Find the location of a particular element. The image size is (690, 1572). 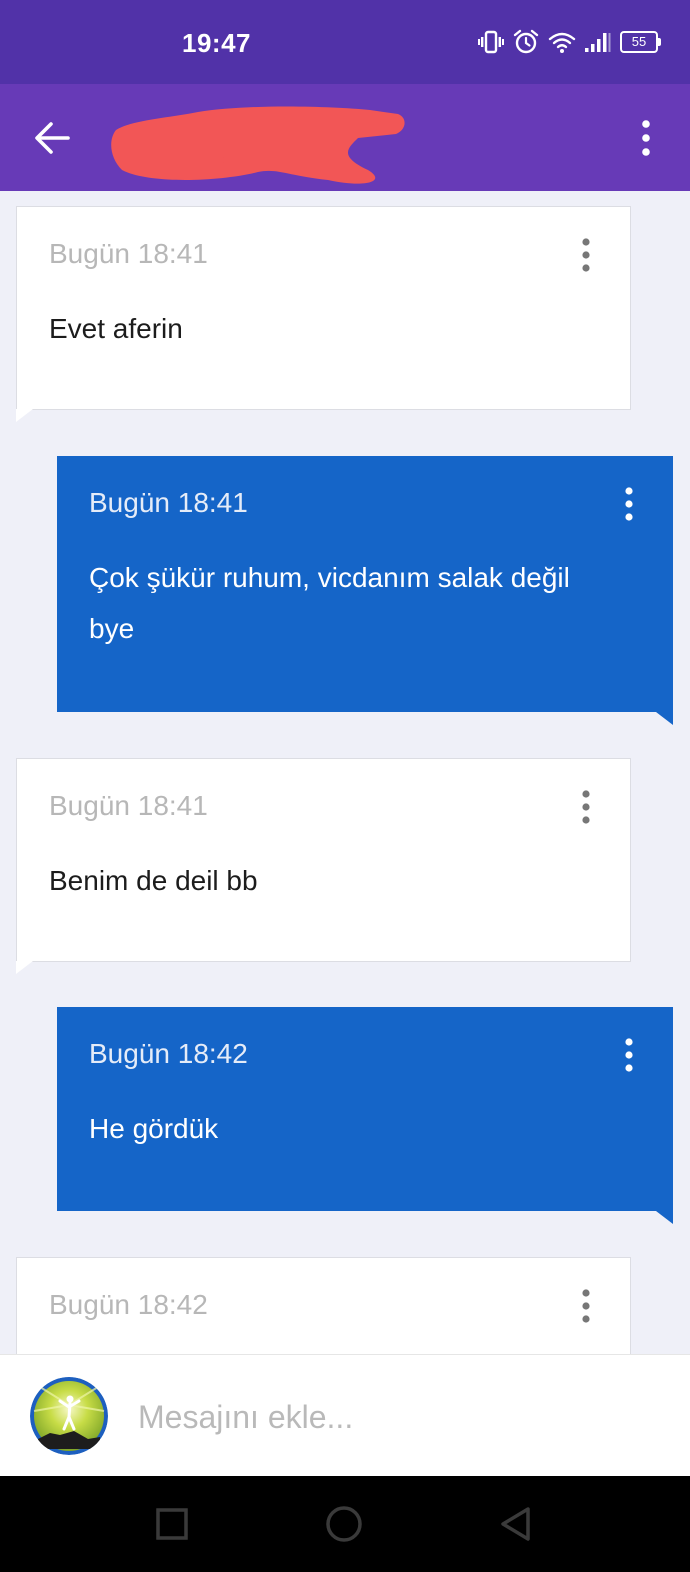

message-composer is located at coordinates (345, 1415).